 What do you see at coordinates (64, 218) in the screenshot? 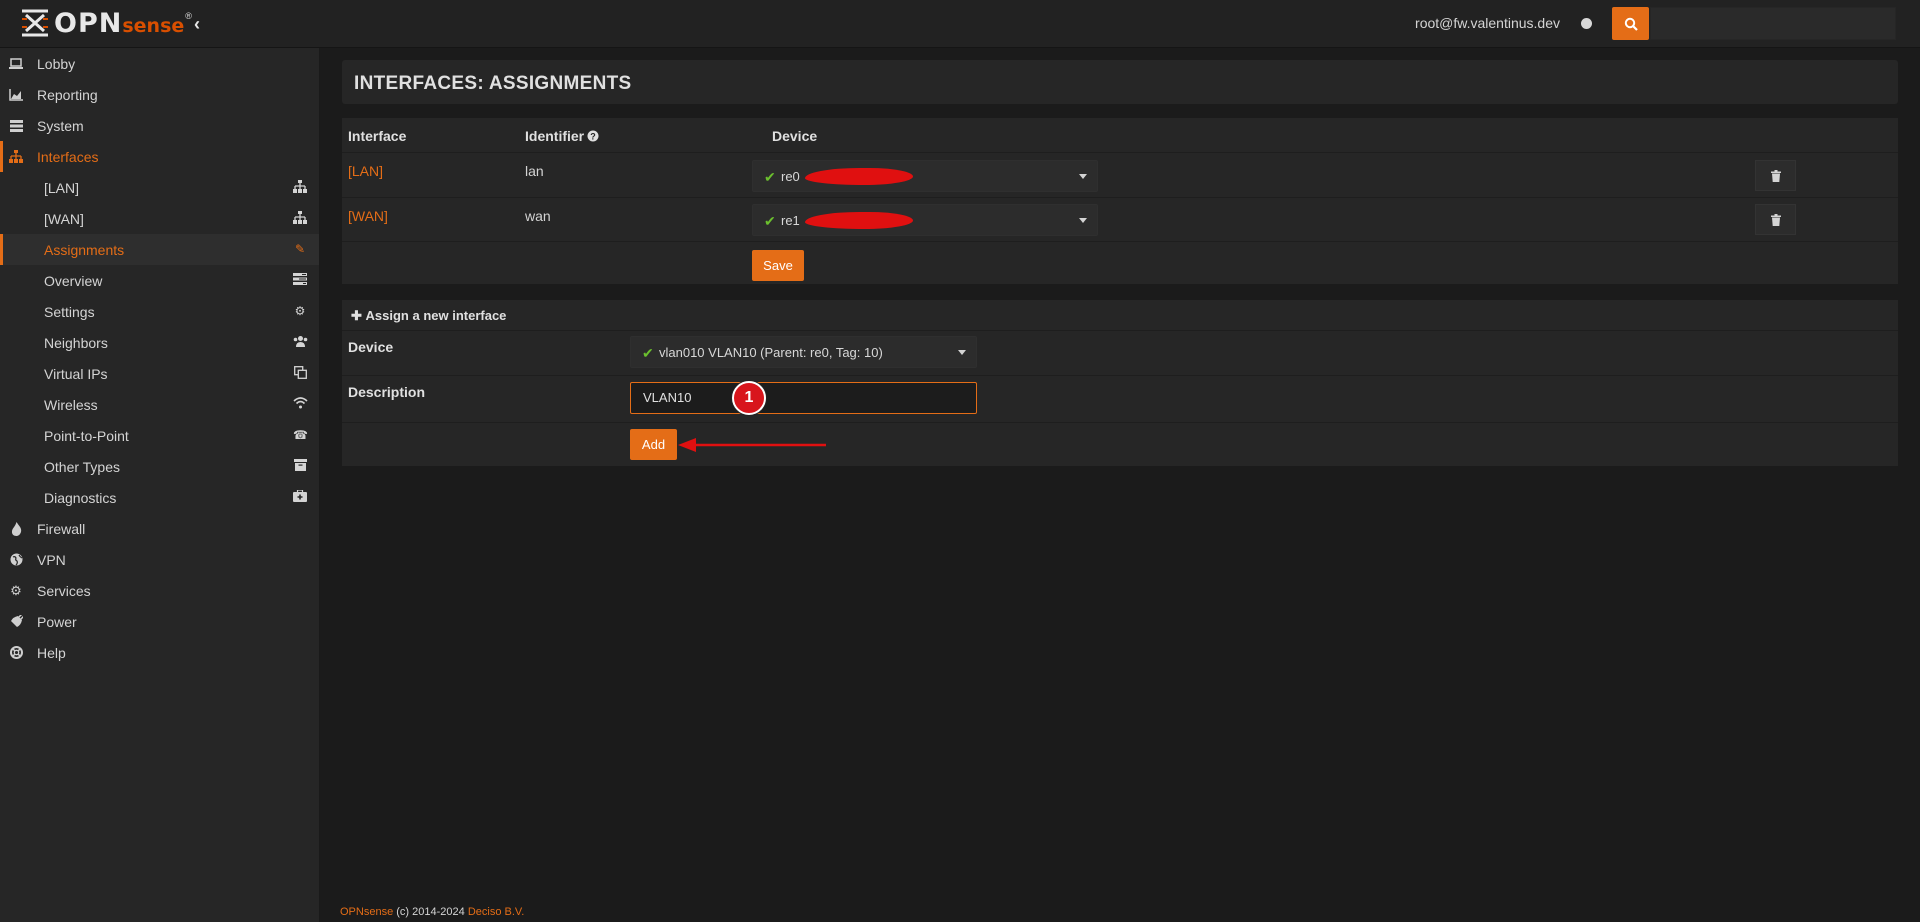
I see `sidebar-subitem-label: [WAN]` at bounding box center [64, 218].